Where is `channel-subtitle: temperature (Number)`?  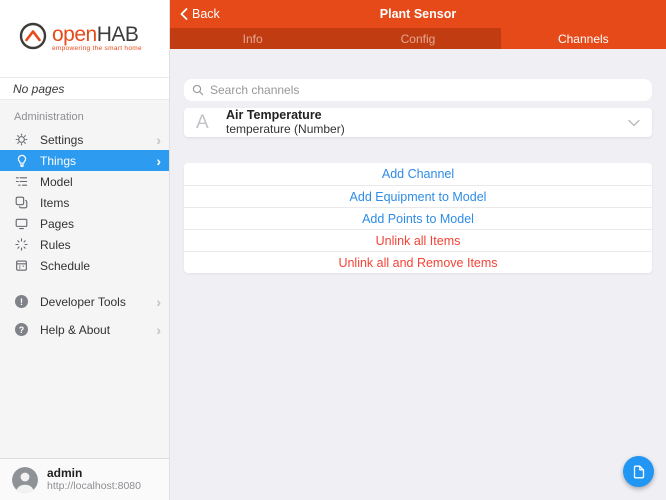
channel-subtitle: temperature (Number) is located at coordinates (285, 128).